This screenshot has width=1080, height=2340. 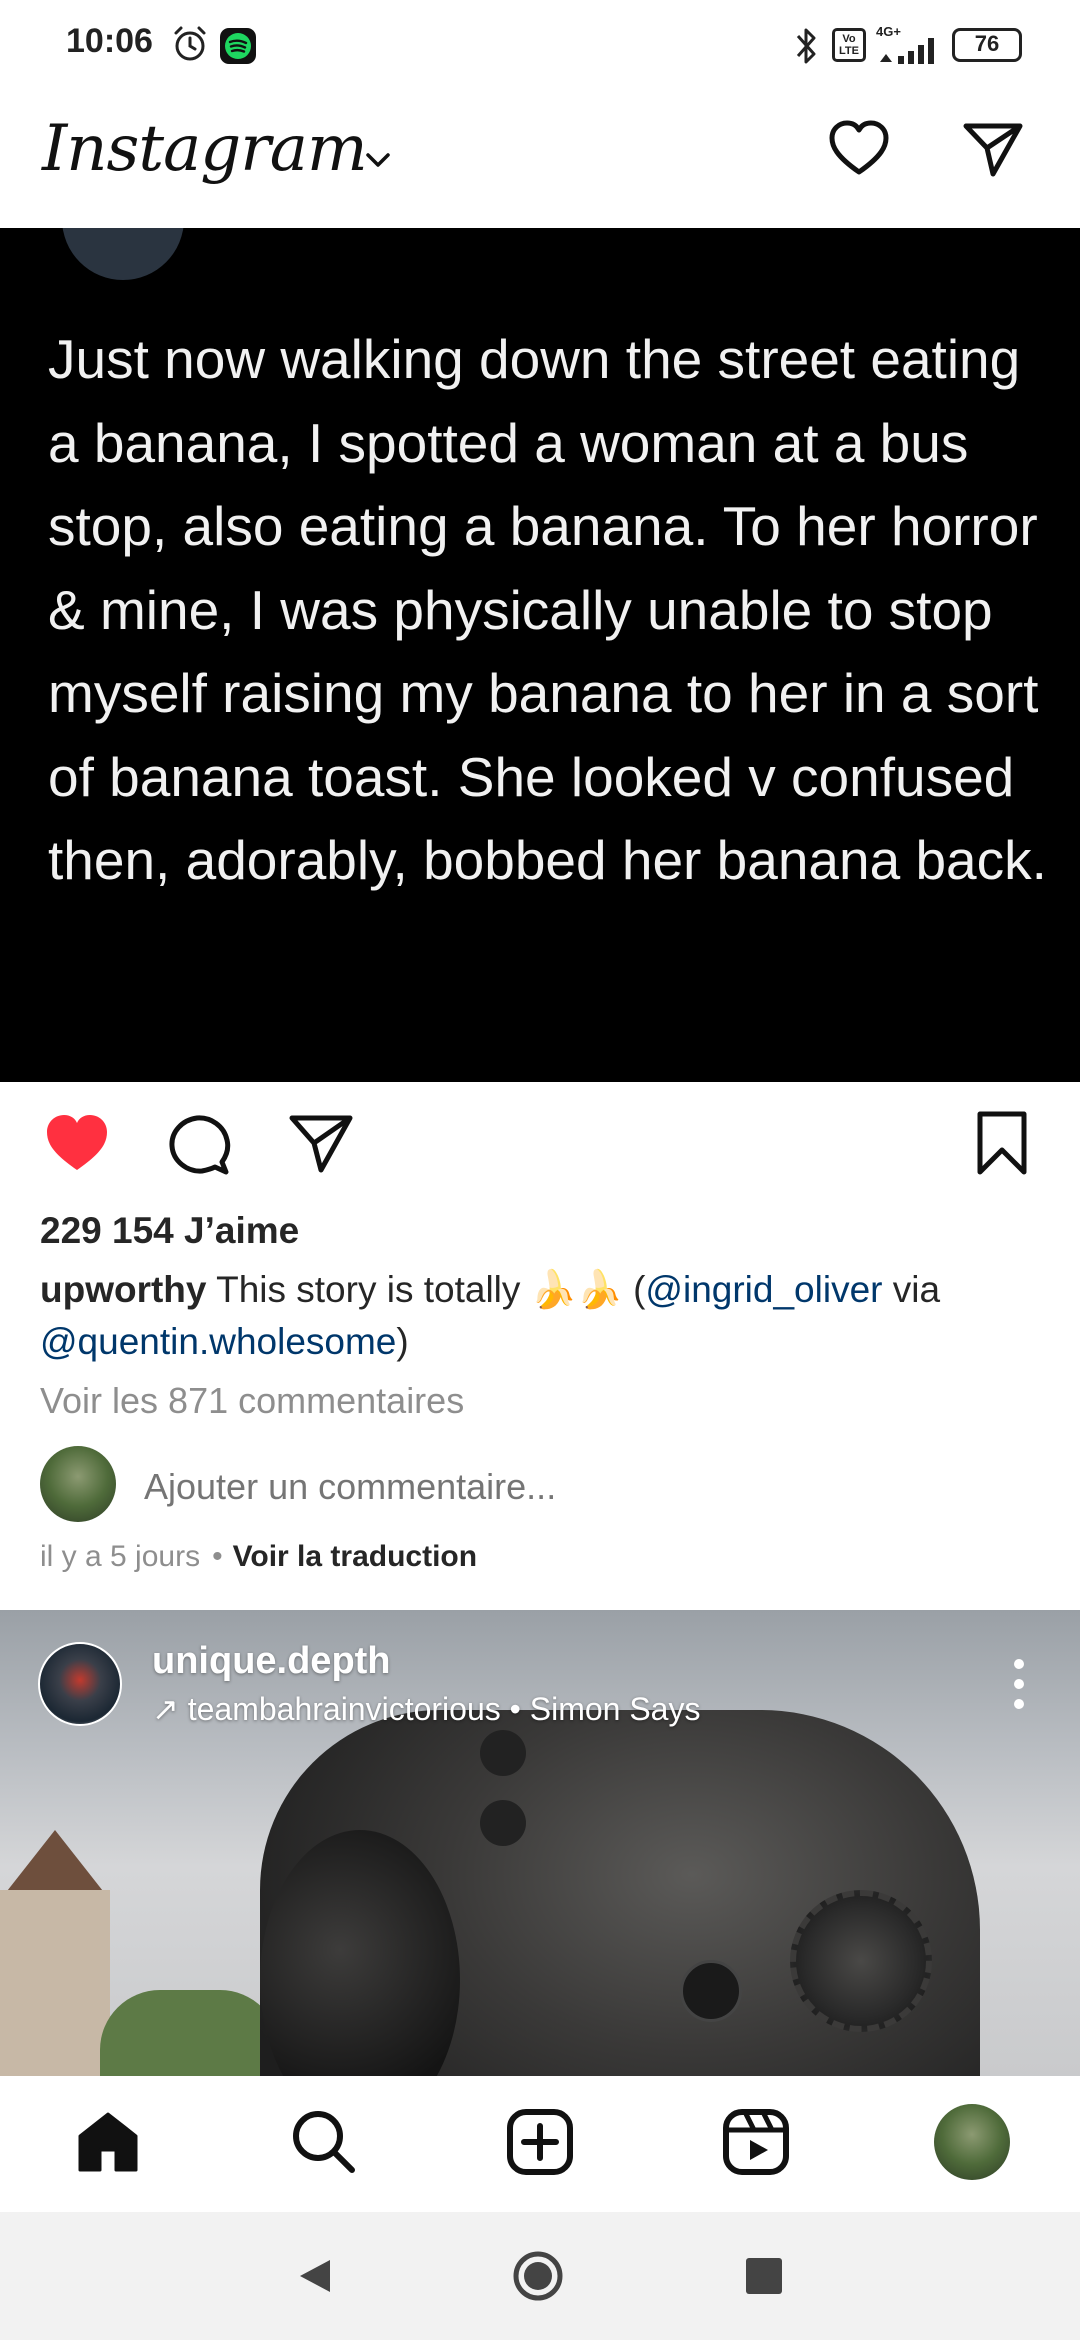 I want to click on mention-link-2: @quentin.wholesome, so click(x=218, y=1341).